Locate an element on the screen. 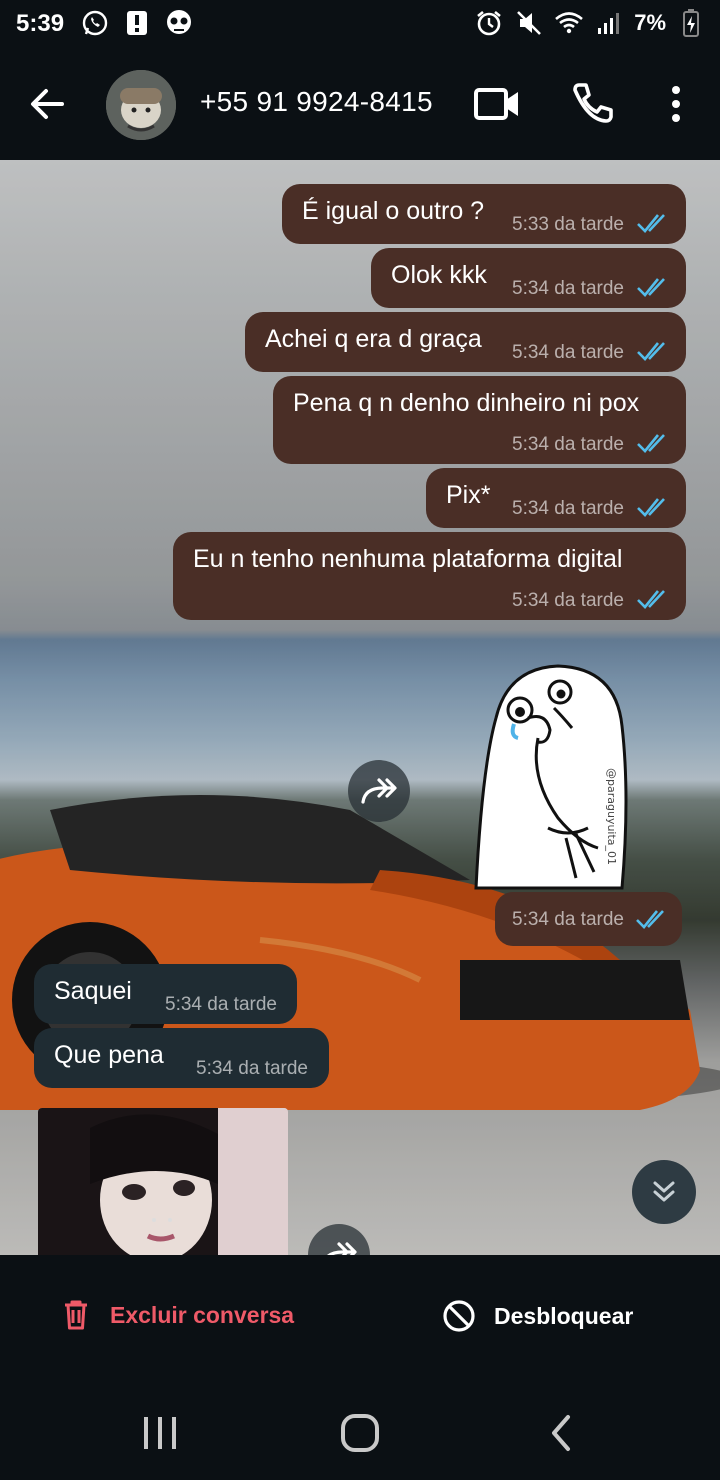 This screenshot has height=1480, width=720. video-call-icon is located at coordinates (497, 104).